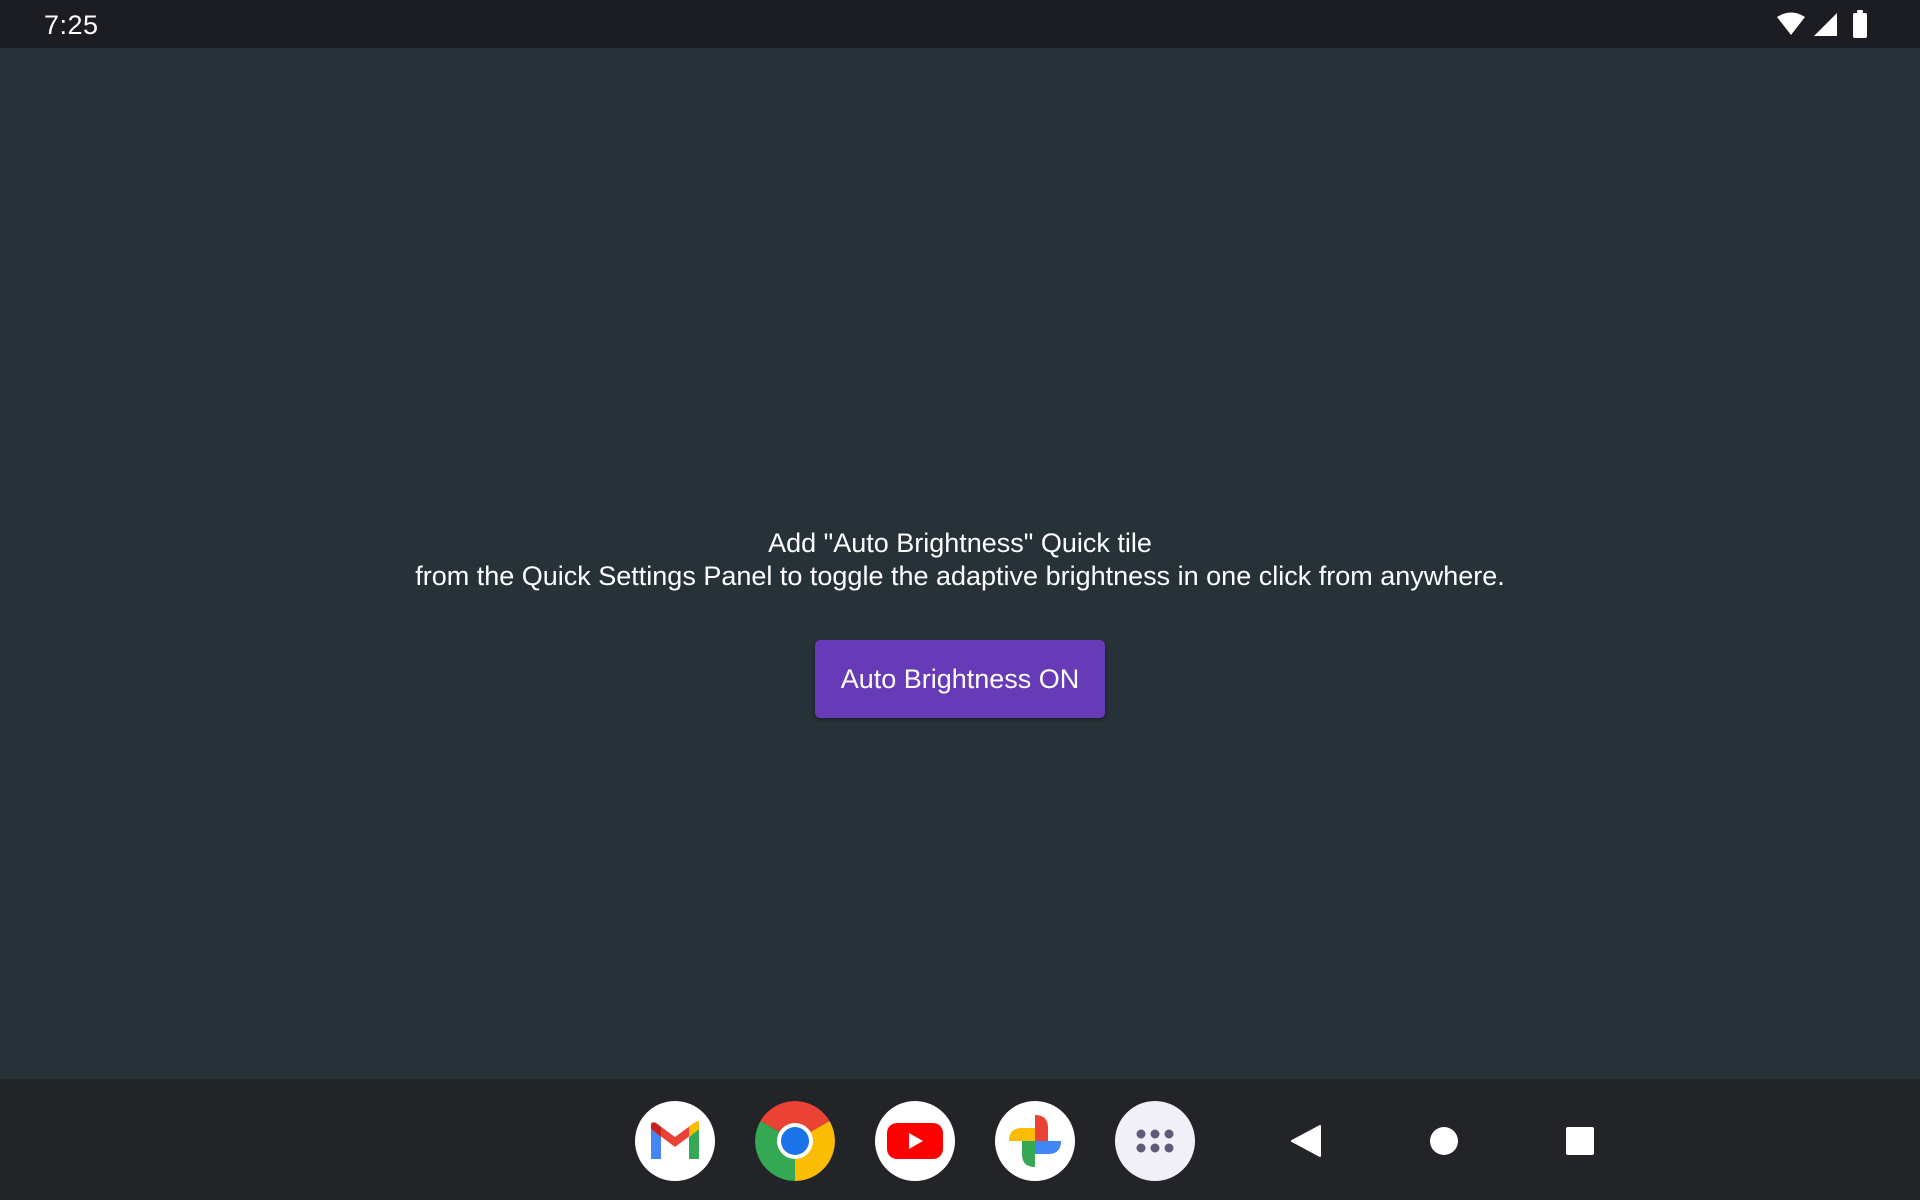  What do you see at coordinates (960, 1139) in the screenshot?
I see `taskbar` at bounding box center [960, 1139].